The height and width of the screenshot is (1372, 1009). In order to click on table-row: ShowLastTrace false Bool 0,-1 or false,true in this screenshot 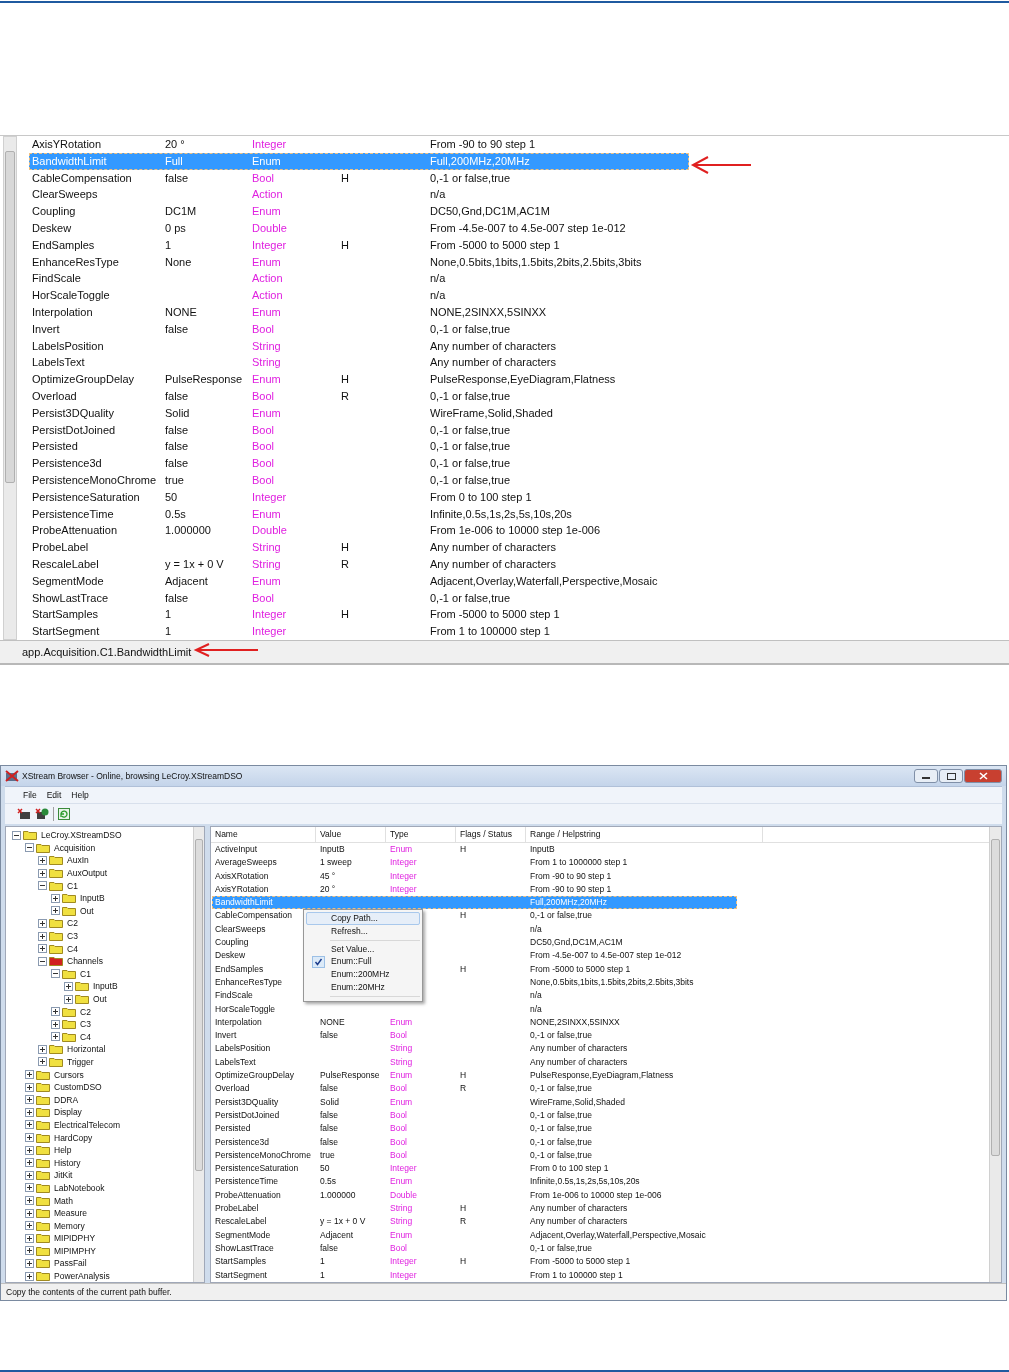, I will do `click(359, 598)`.